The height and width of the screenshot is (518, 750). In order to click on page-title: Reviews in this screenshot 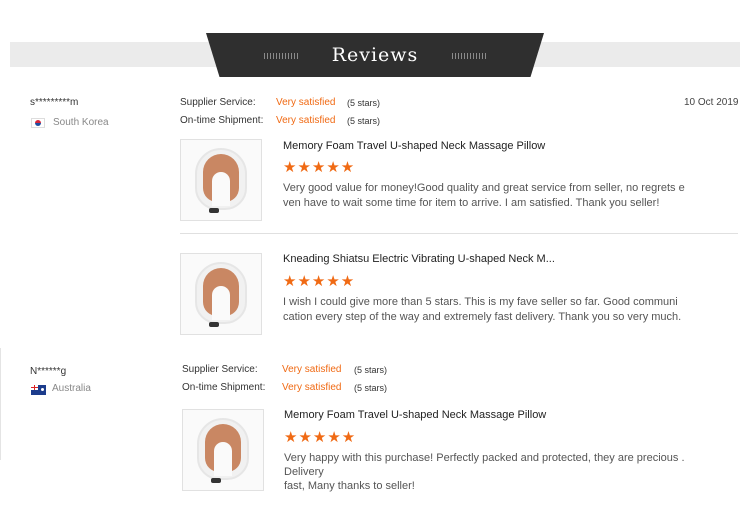, I will do `click(375, 55)`.